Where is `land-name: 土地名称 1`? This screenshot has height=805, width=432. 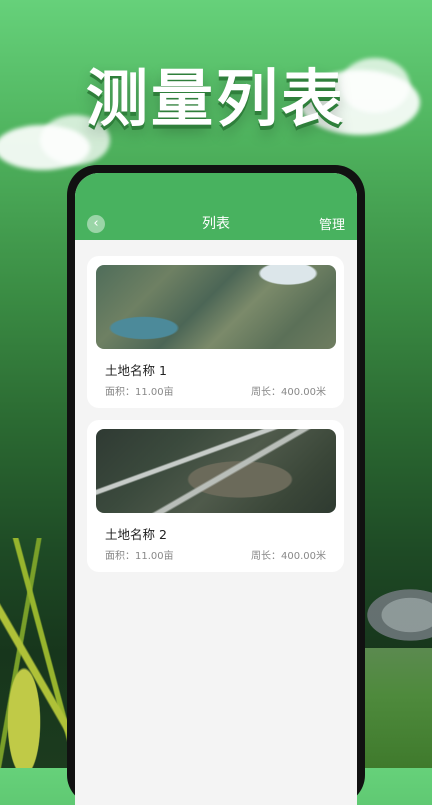 land-name: 土地名称 1 is located at coordinates (136, 370).